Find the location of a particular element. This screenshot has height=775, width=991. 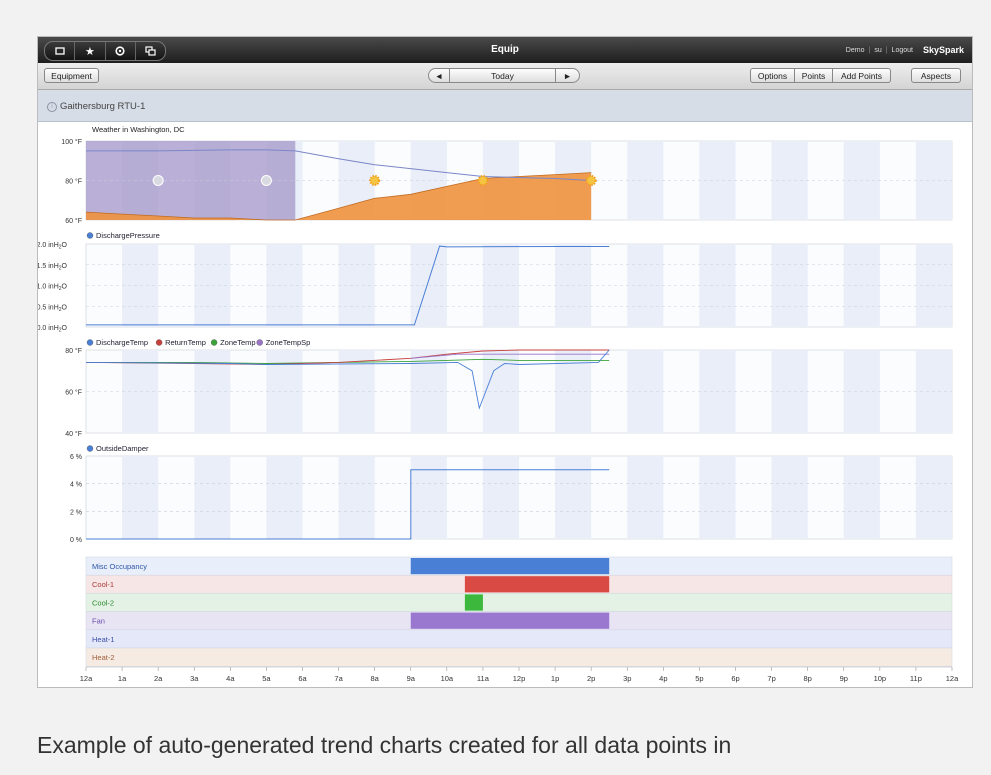

x-tick-label: 8p is located at coordinates (807, 678).